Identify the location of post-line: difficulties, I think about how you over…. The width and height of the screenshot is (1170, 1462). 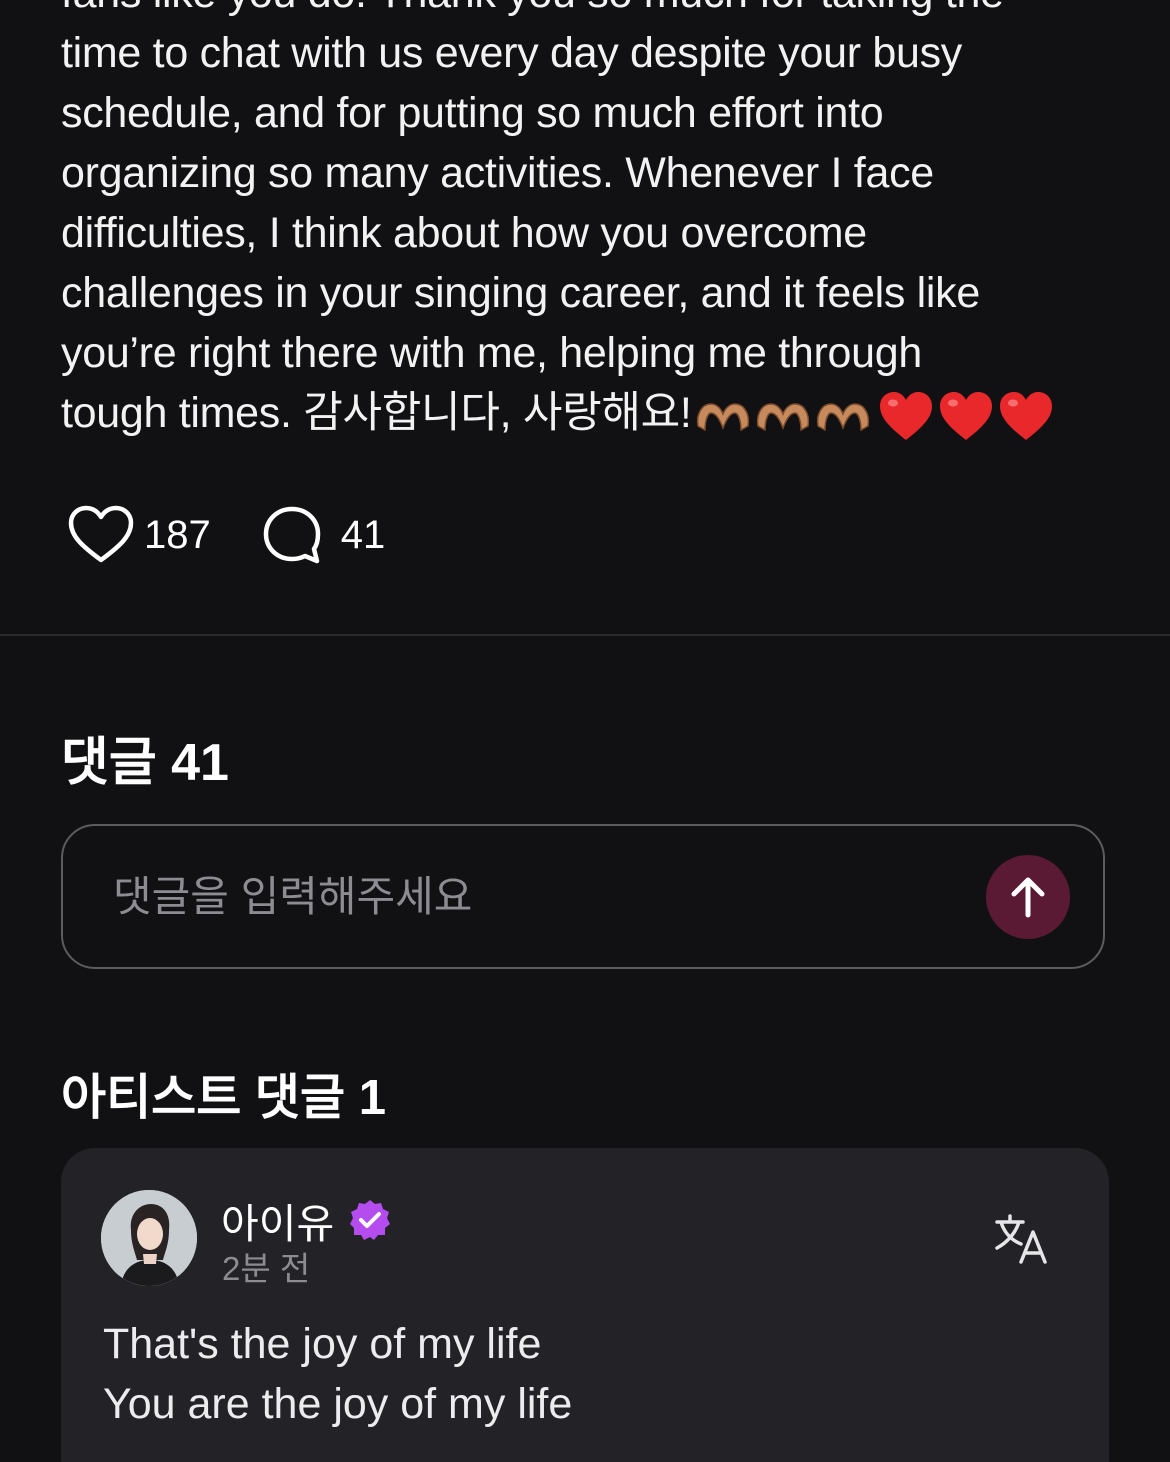
(464, 233).